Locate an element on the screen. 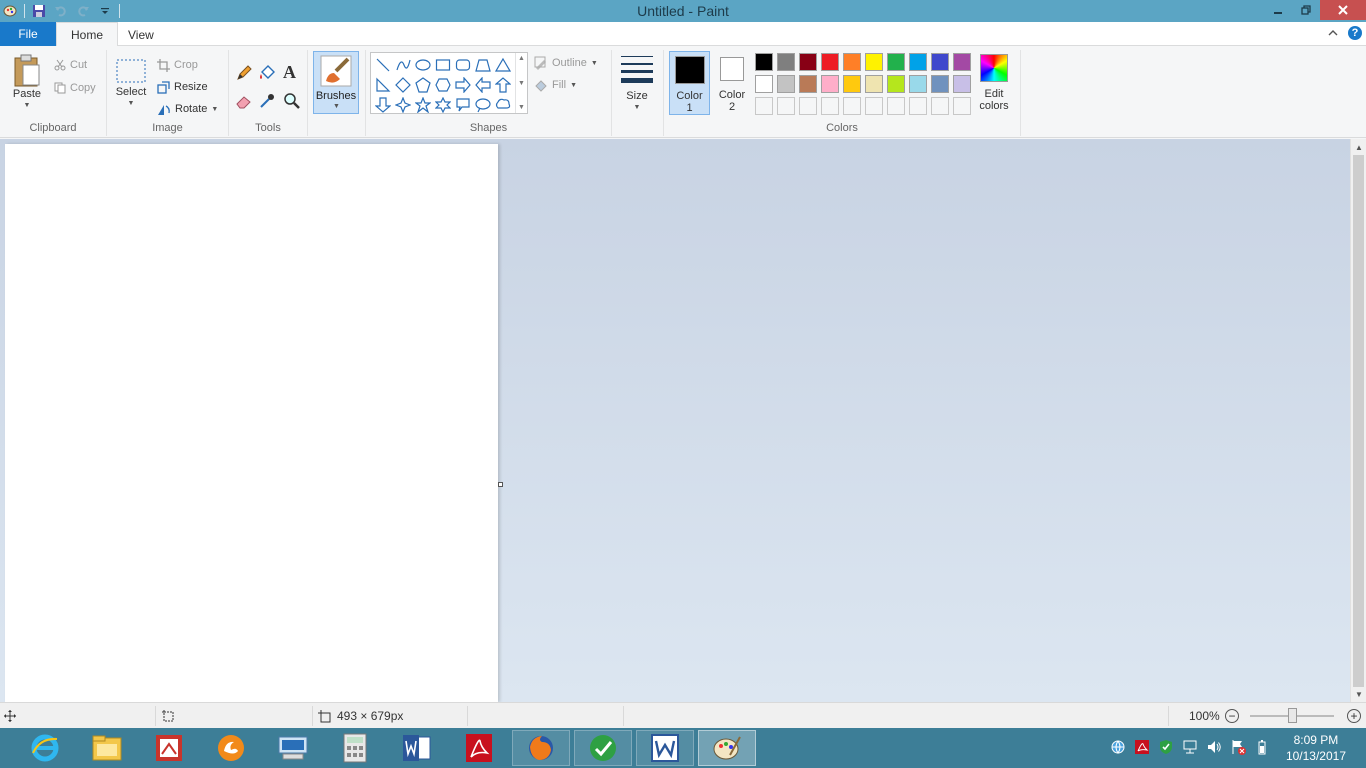 Image resolution: width=1366 pixels, height=768 pixels. up-arrow-shape-icon is located at coordinates (503, 85).